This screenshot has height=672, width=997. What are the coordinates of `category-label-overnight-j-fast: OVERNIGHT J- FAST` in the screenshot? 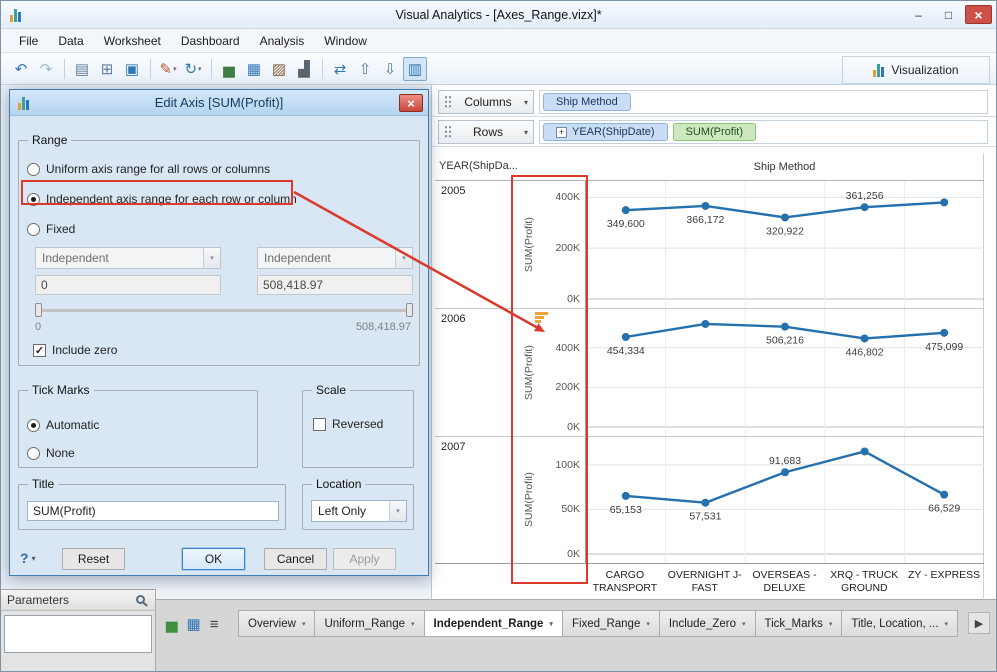 It's located at (705, 583).